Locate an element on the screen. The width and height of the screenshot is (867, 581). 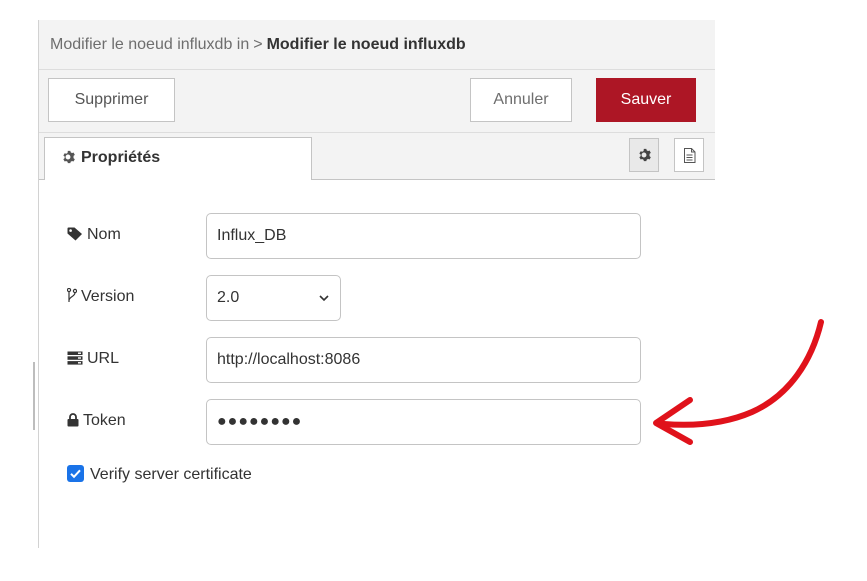
token-label-text: Token is located at coordinates (104, 420).